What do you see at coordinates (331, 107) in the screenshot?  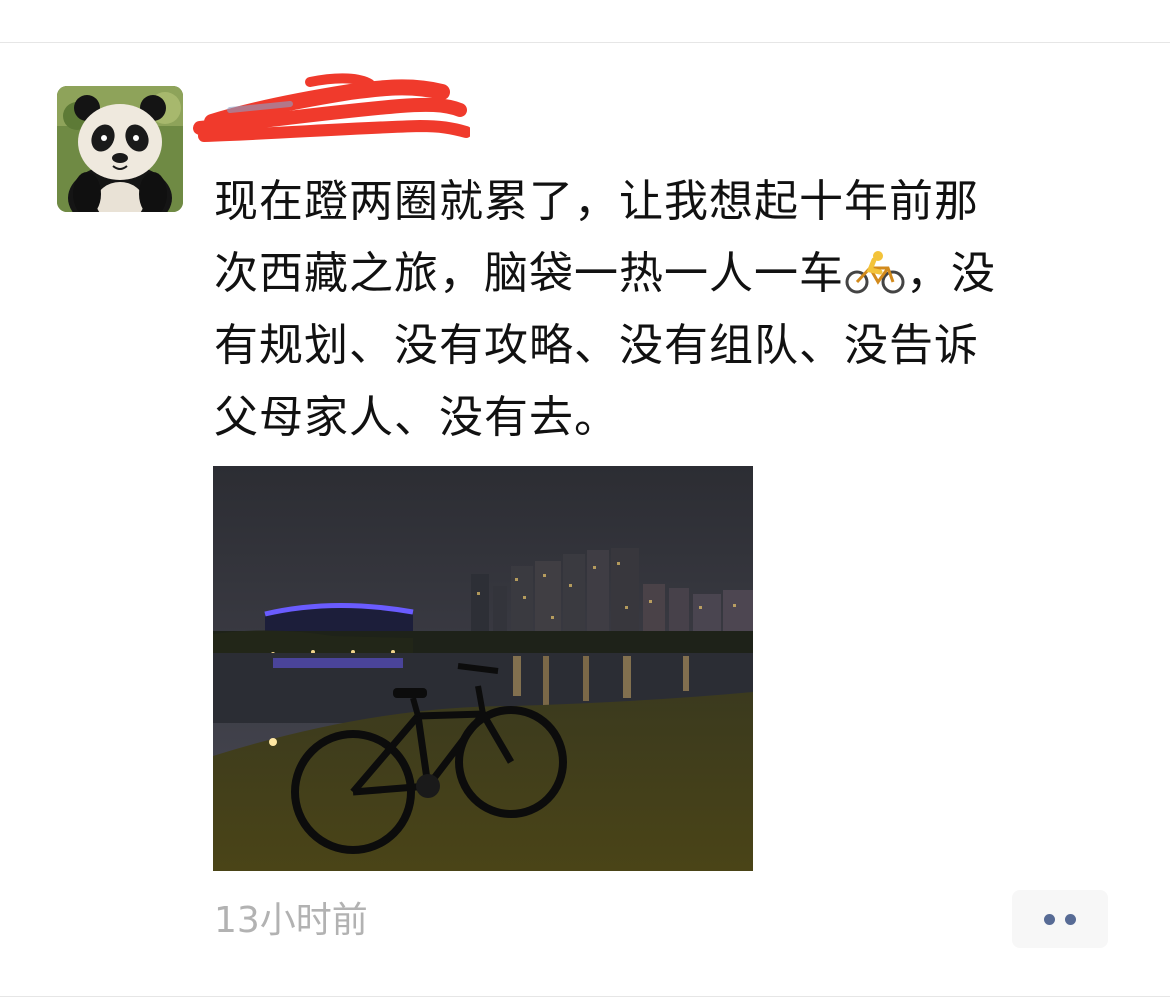 I see `redaction-scribble` at bounding box center [331, 107].